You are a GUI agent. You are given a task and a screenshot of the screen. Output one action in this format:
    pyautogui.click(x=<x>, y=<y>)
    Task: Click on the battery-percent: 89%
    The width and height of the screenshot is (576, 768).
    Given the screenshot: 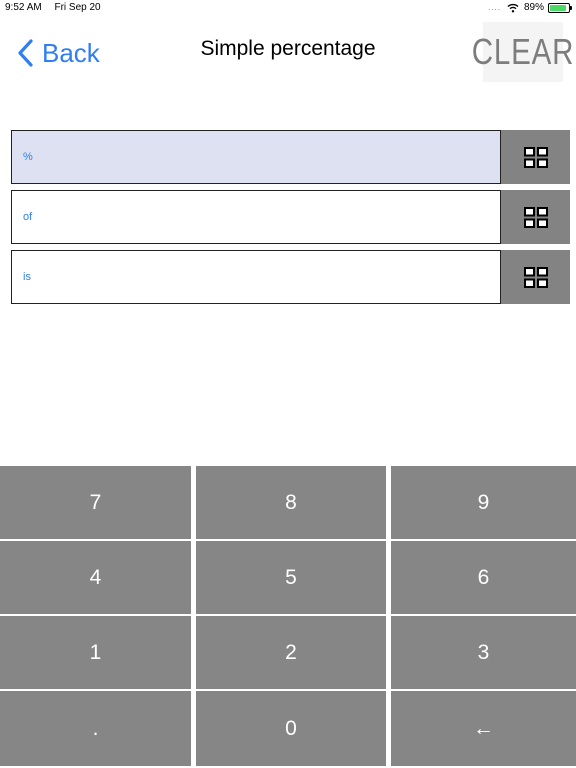 What is the action you would take?
    pyautogui.click(x=533, y=7)
    